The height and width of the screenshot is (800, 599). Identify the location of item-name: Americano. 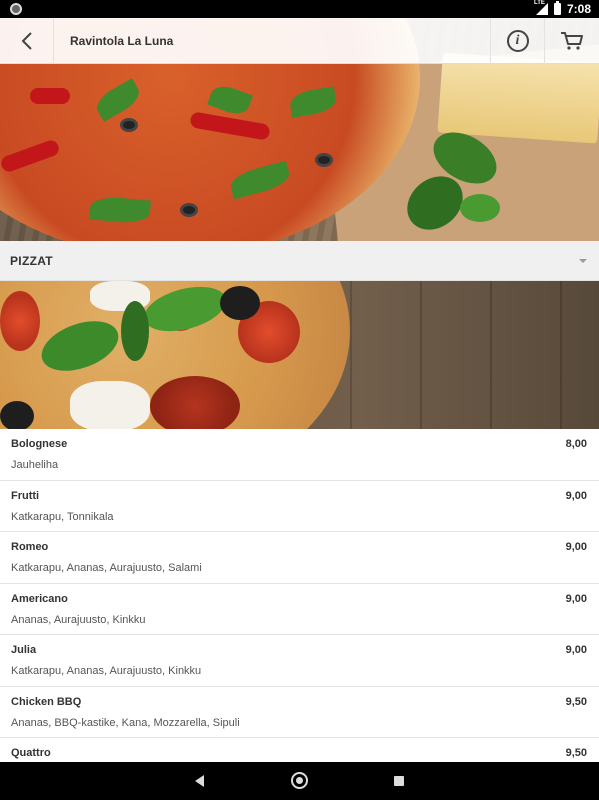
(39, 598).